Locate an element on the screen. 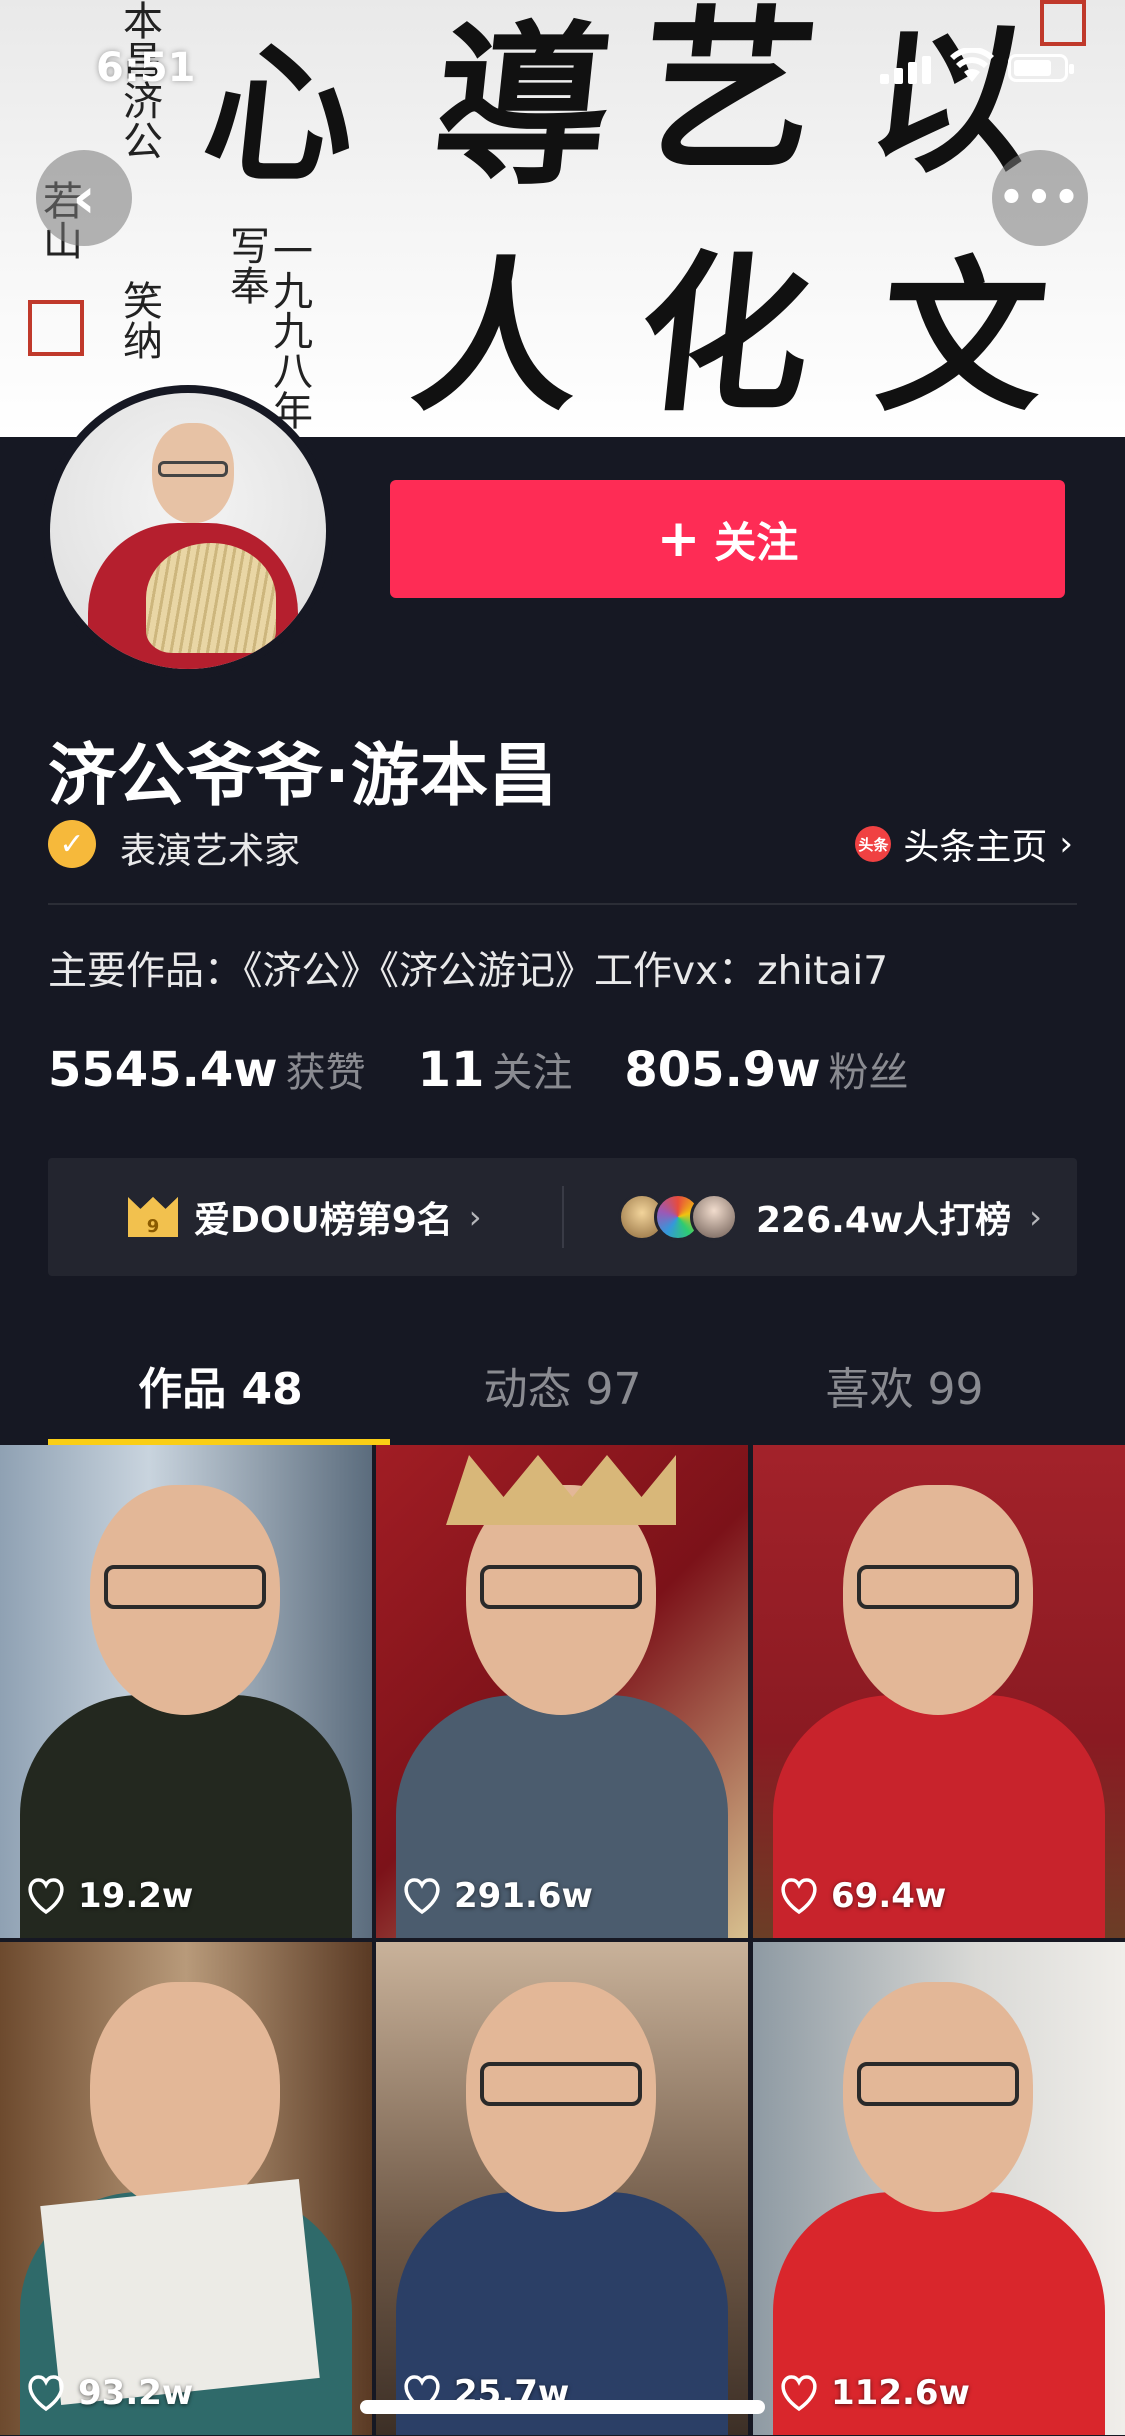 Image resolution: width=1125 pixels, height=2436 pixels. supporters-label: 226.4w人打榜 is located at coordinates (884, 1220).